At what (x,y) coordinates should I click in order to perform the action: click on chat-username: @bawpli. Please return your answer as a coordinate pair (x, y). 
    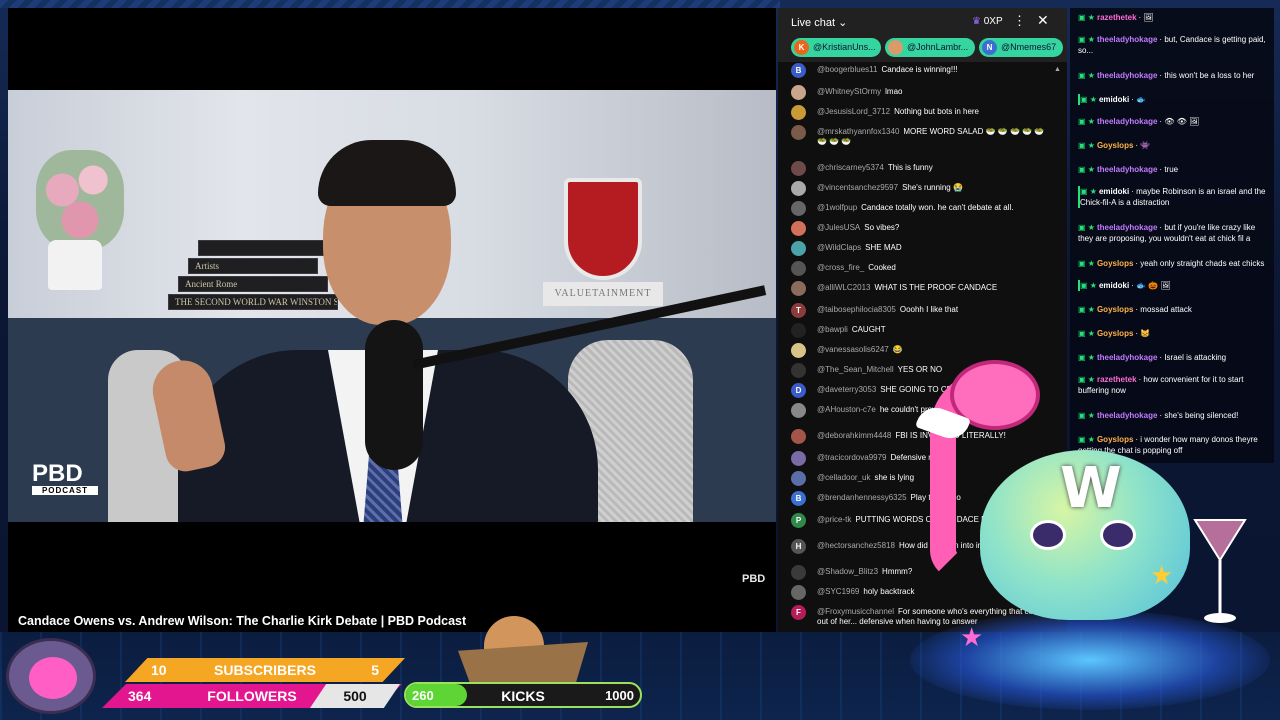
    Looking at the image, I should click on (832, 329).